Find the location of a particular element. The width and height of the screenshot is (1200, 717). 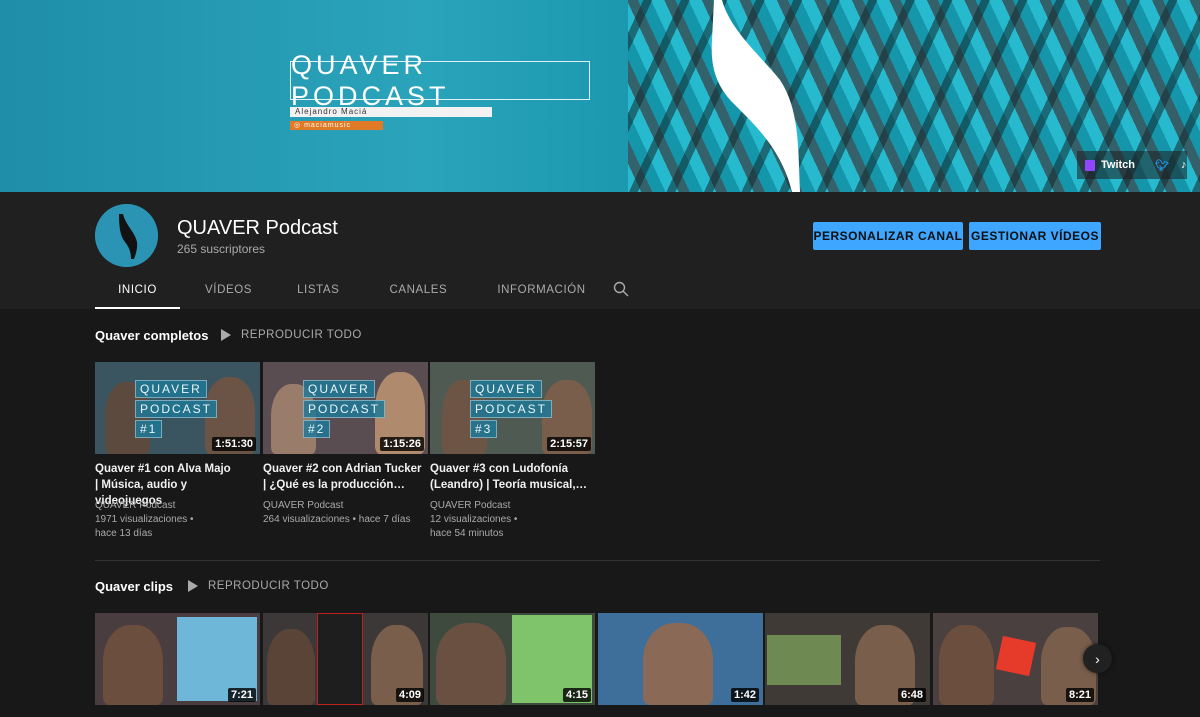

video-duration: 1:42 is located at coordinates (744, 695).